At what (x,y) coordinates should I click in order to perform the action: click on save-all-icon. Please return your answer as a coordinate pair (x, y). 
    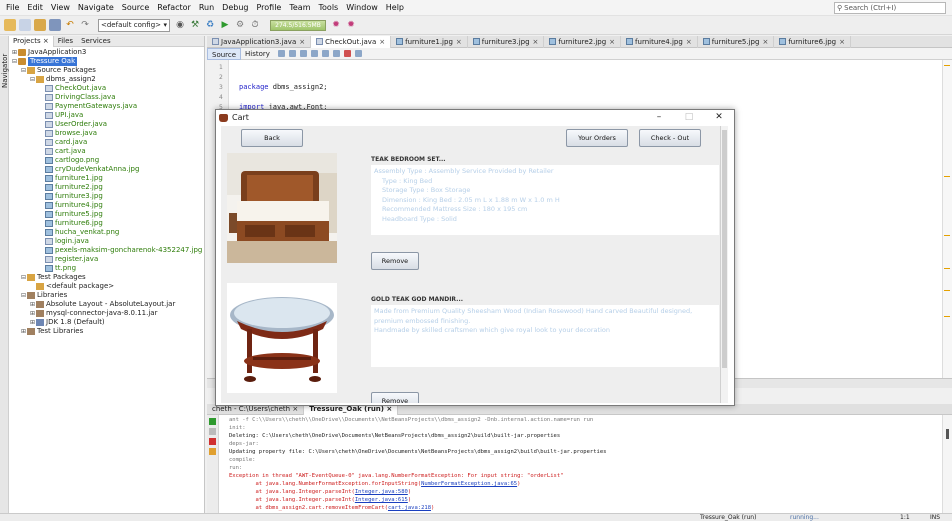
    Looking at the image, I should click on (55, 25).